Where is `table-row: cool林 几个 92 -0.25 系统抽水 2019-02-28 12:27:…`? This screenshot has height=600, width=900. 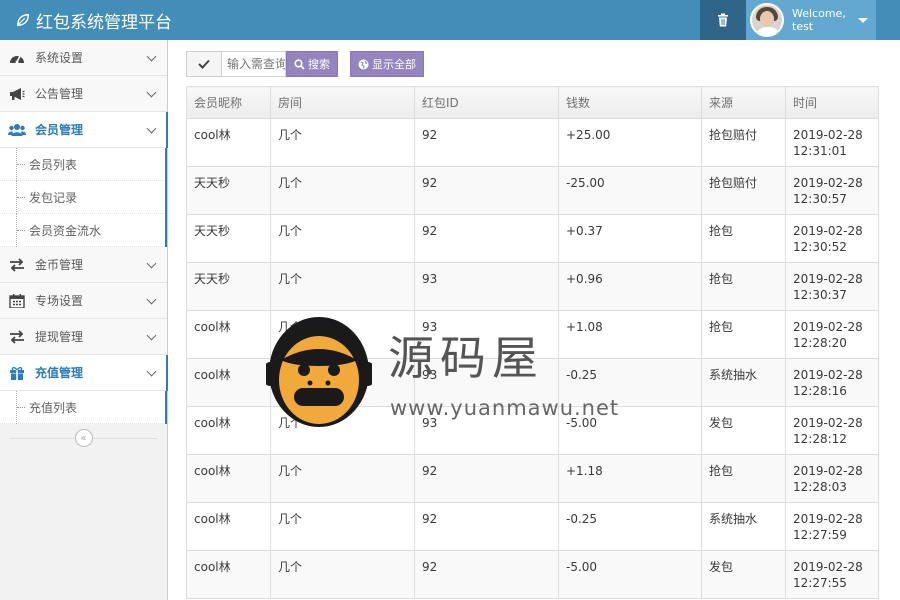 table-row: cool林 几个 92 -0.25 系统抽水 2019-02-28 12:27:… is located at coordinates (532, 526).